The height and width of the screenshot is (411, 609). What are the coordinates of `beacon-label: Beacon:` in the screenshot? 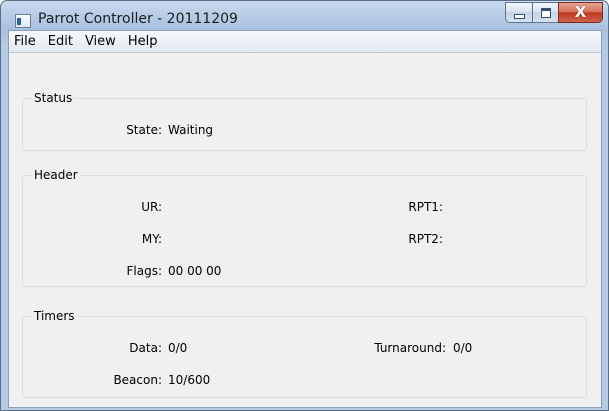 It's located at (137, 380).